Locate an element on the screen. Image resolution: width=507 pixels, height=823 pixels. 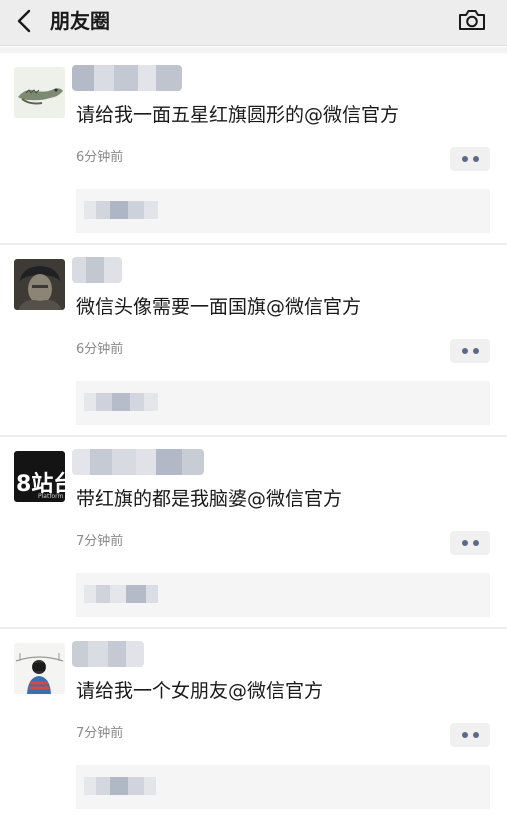
page-title: 朋友圈 is located at coordinates (80, 21).